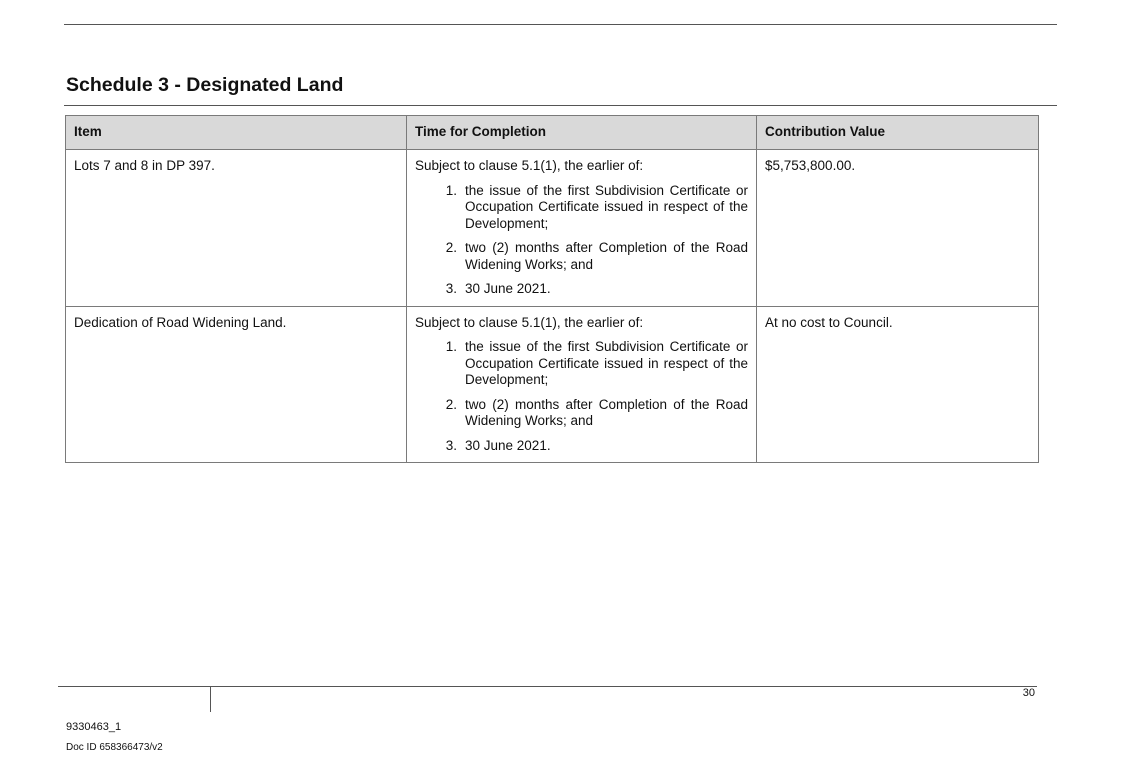 The width and height of the screenshot is (1121, 774). Describe the element at coordinates (897, 228) in the screenshot. I see `contribution-value-cell: $5,753,800.00.` at that location.